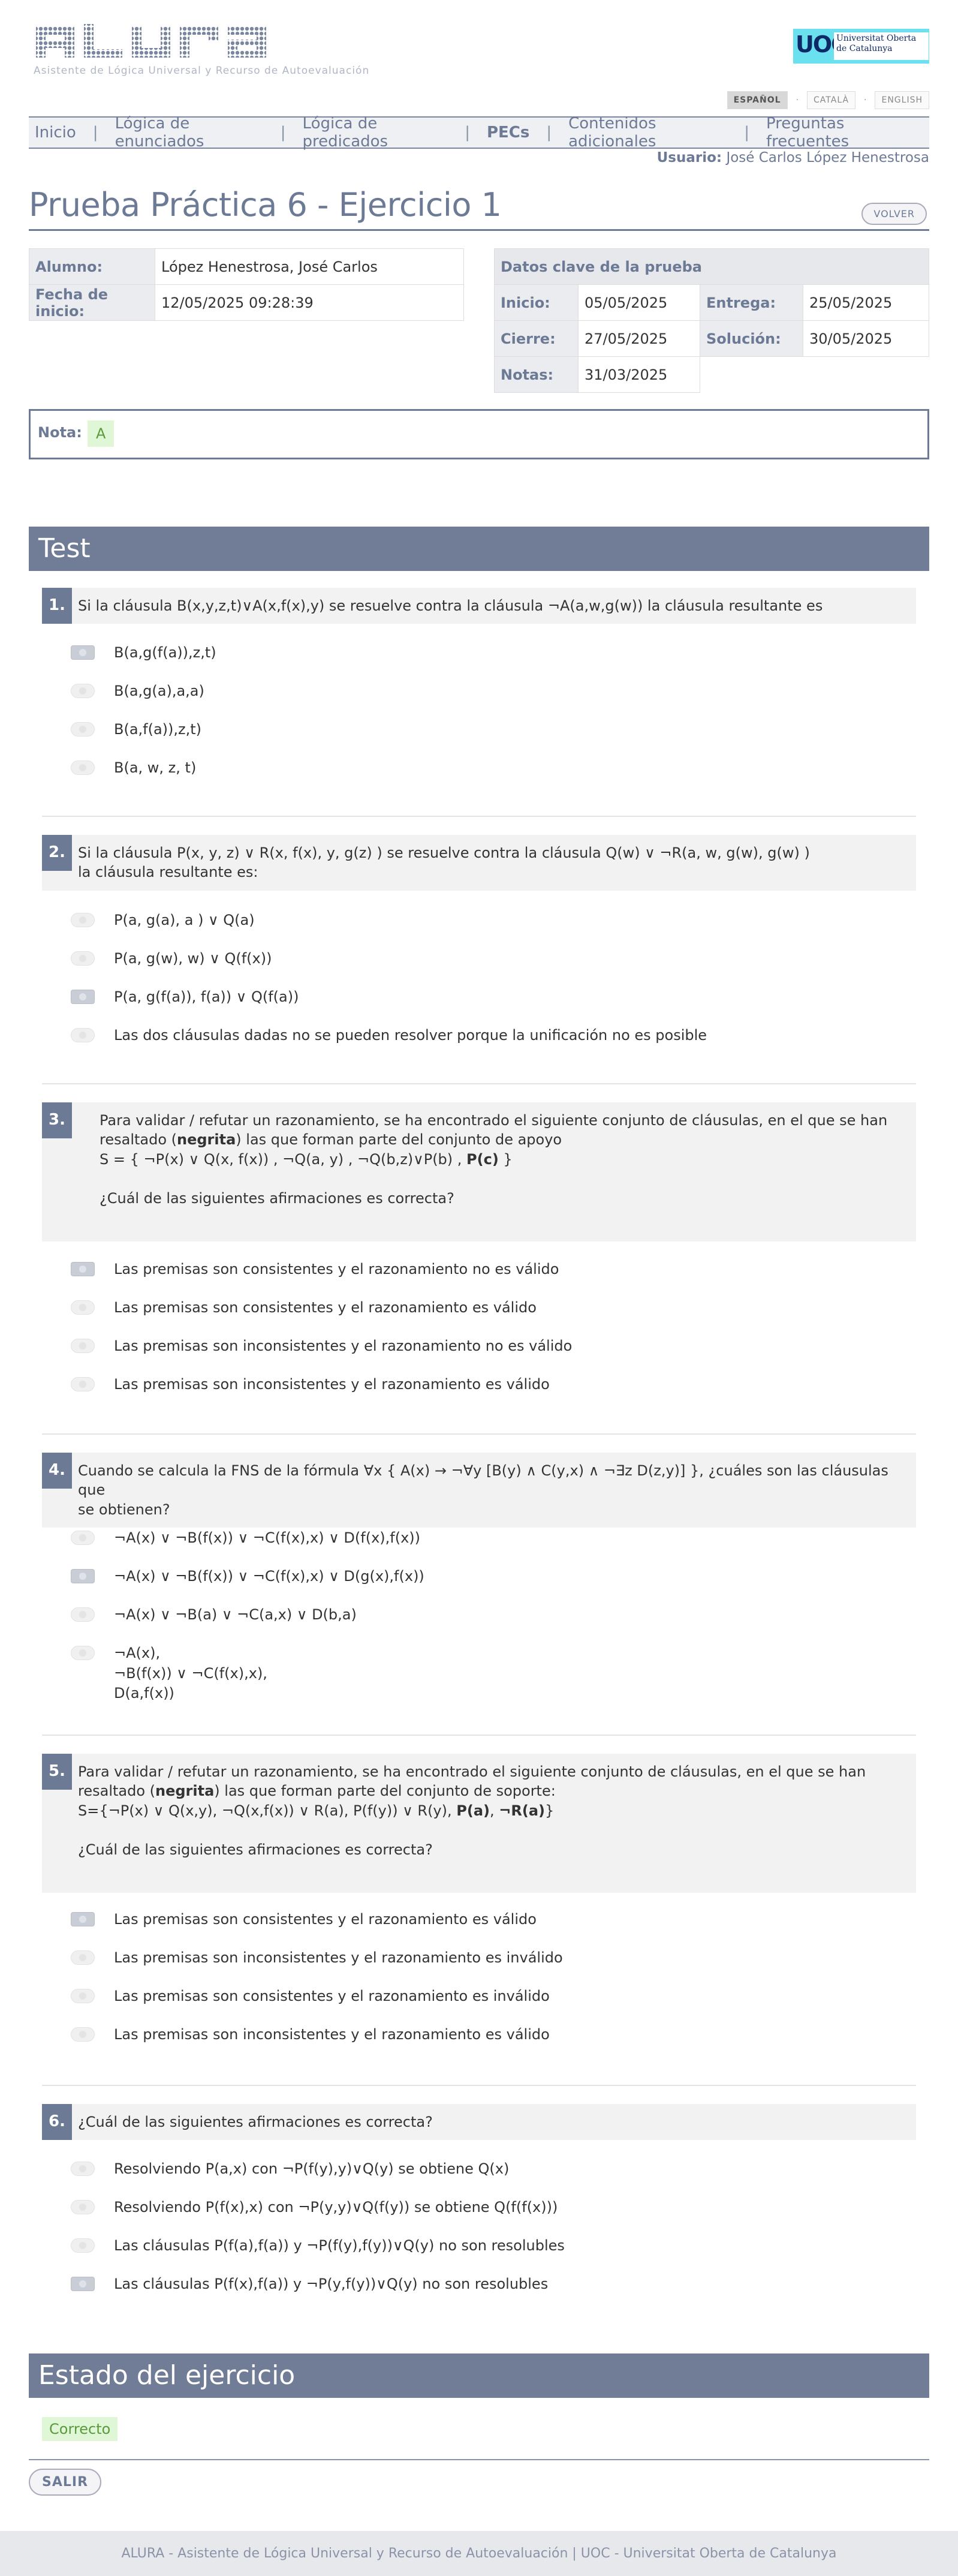 Image resolution: width=958 pixels, height=2576 pixels. I want to click on question-number: 2., so click(57, 853).